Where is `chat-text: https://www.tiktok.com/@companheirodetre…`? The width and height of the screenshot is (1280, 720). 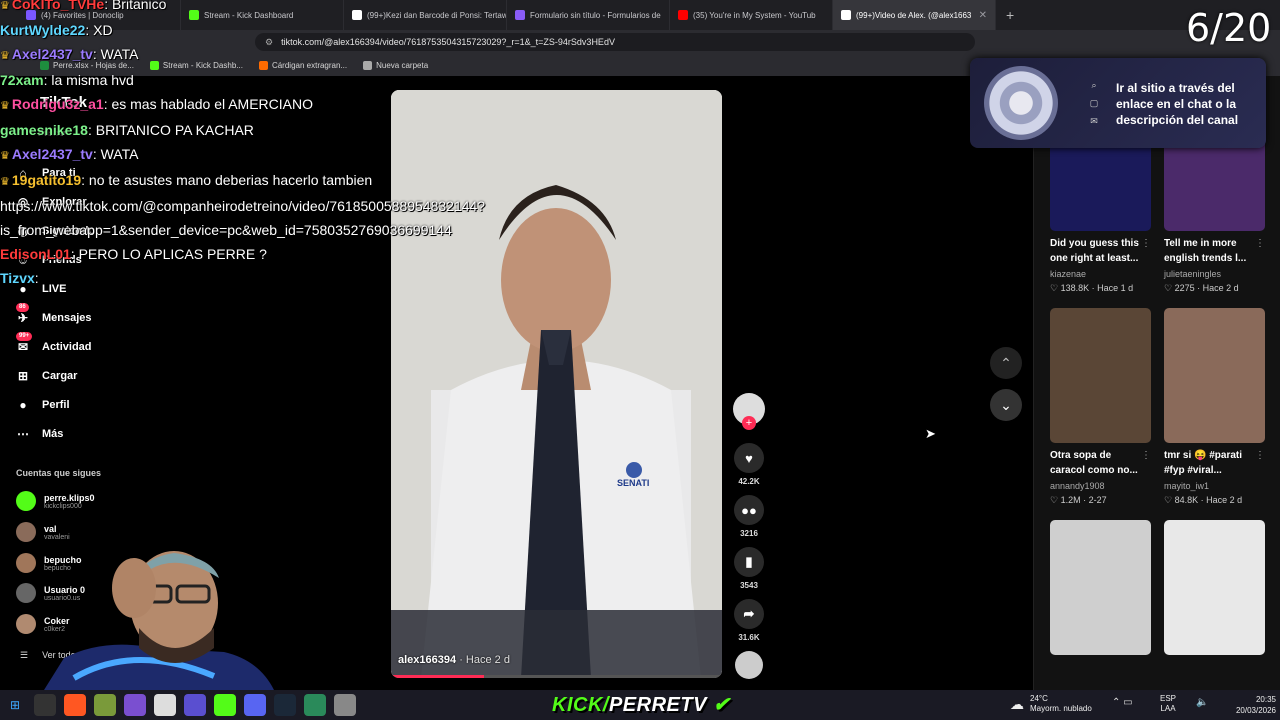 chat-text: https://www.tiktok.com/@companheirodetre… is located at coordinates (243, 206).